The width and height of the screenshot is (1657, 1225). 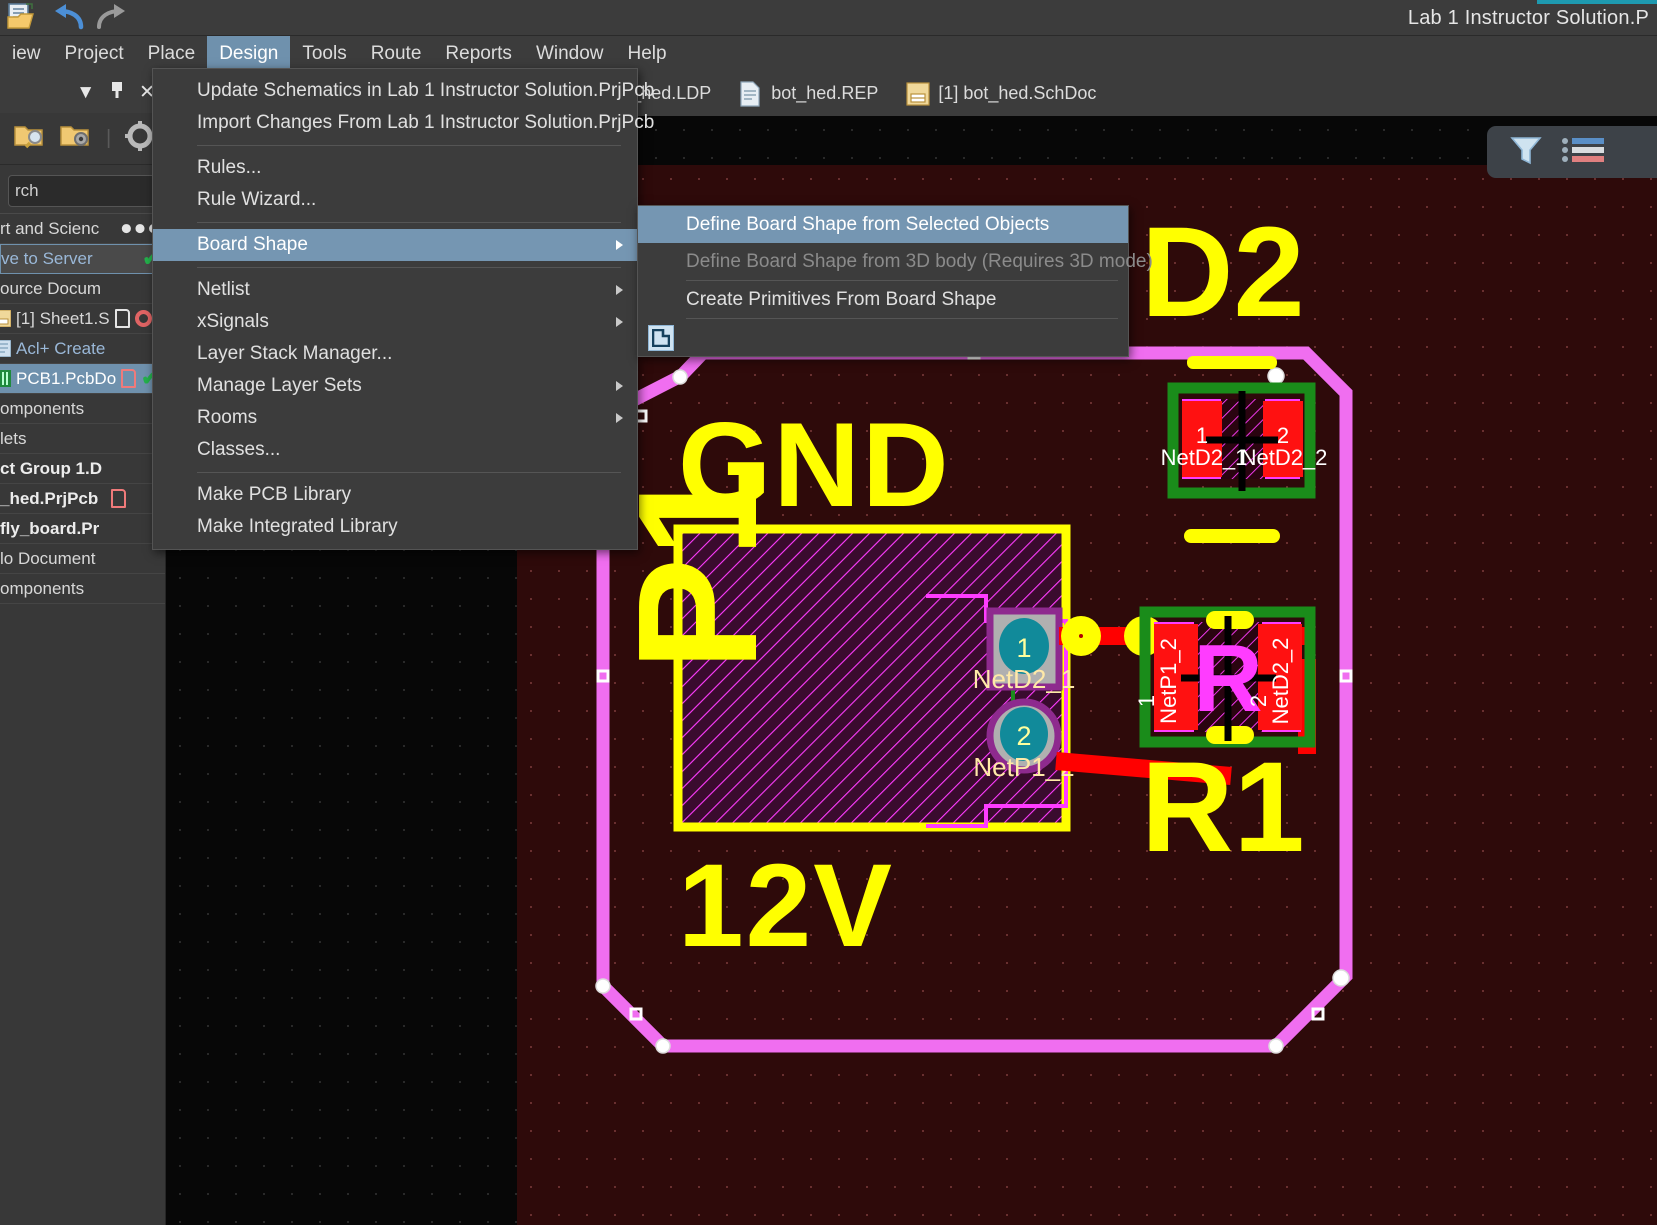 What do you see at coordinates (395, 290) in the screenshot?
I see `menu-item-netlist: Netlist` at bounding box center [395, 290].